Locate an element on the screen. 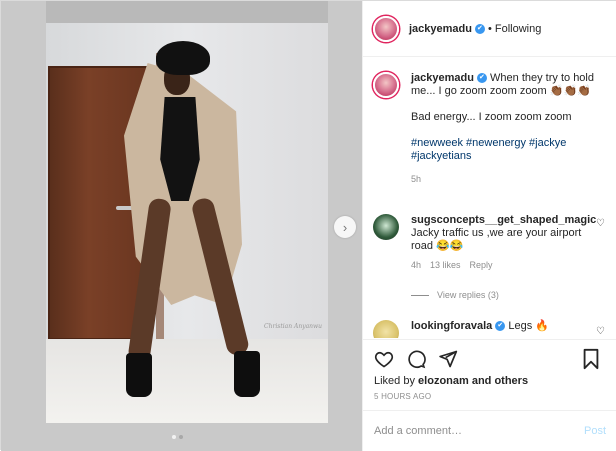 This screenshot has width=616, height=451. photo-boot-right is located at coordinates (247, 374).